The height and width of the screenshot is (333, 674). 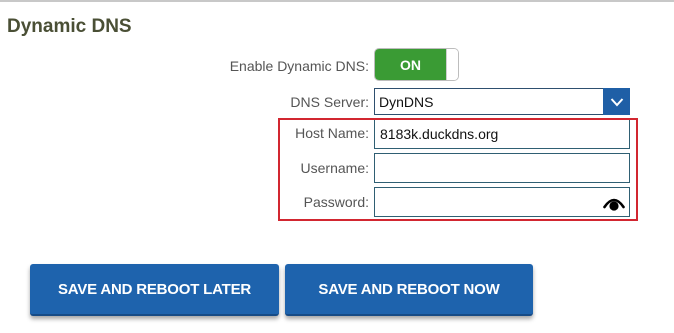 I want to click on username-label: Username:, so click(x=334, y=168).